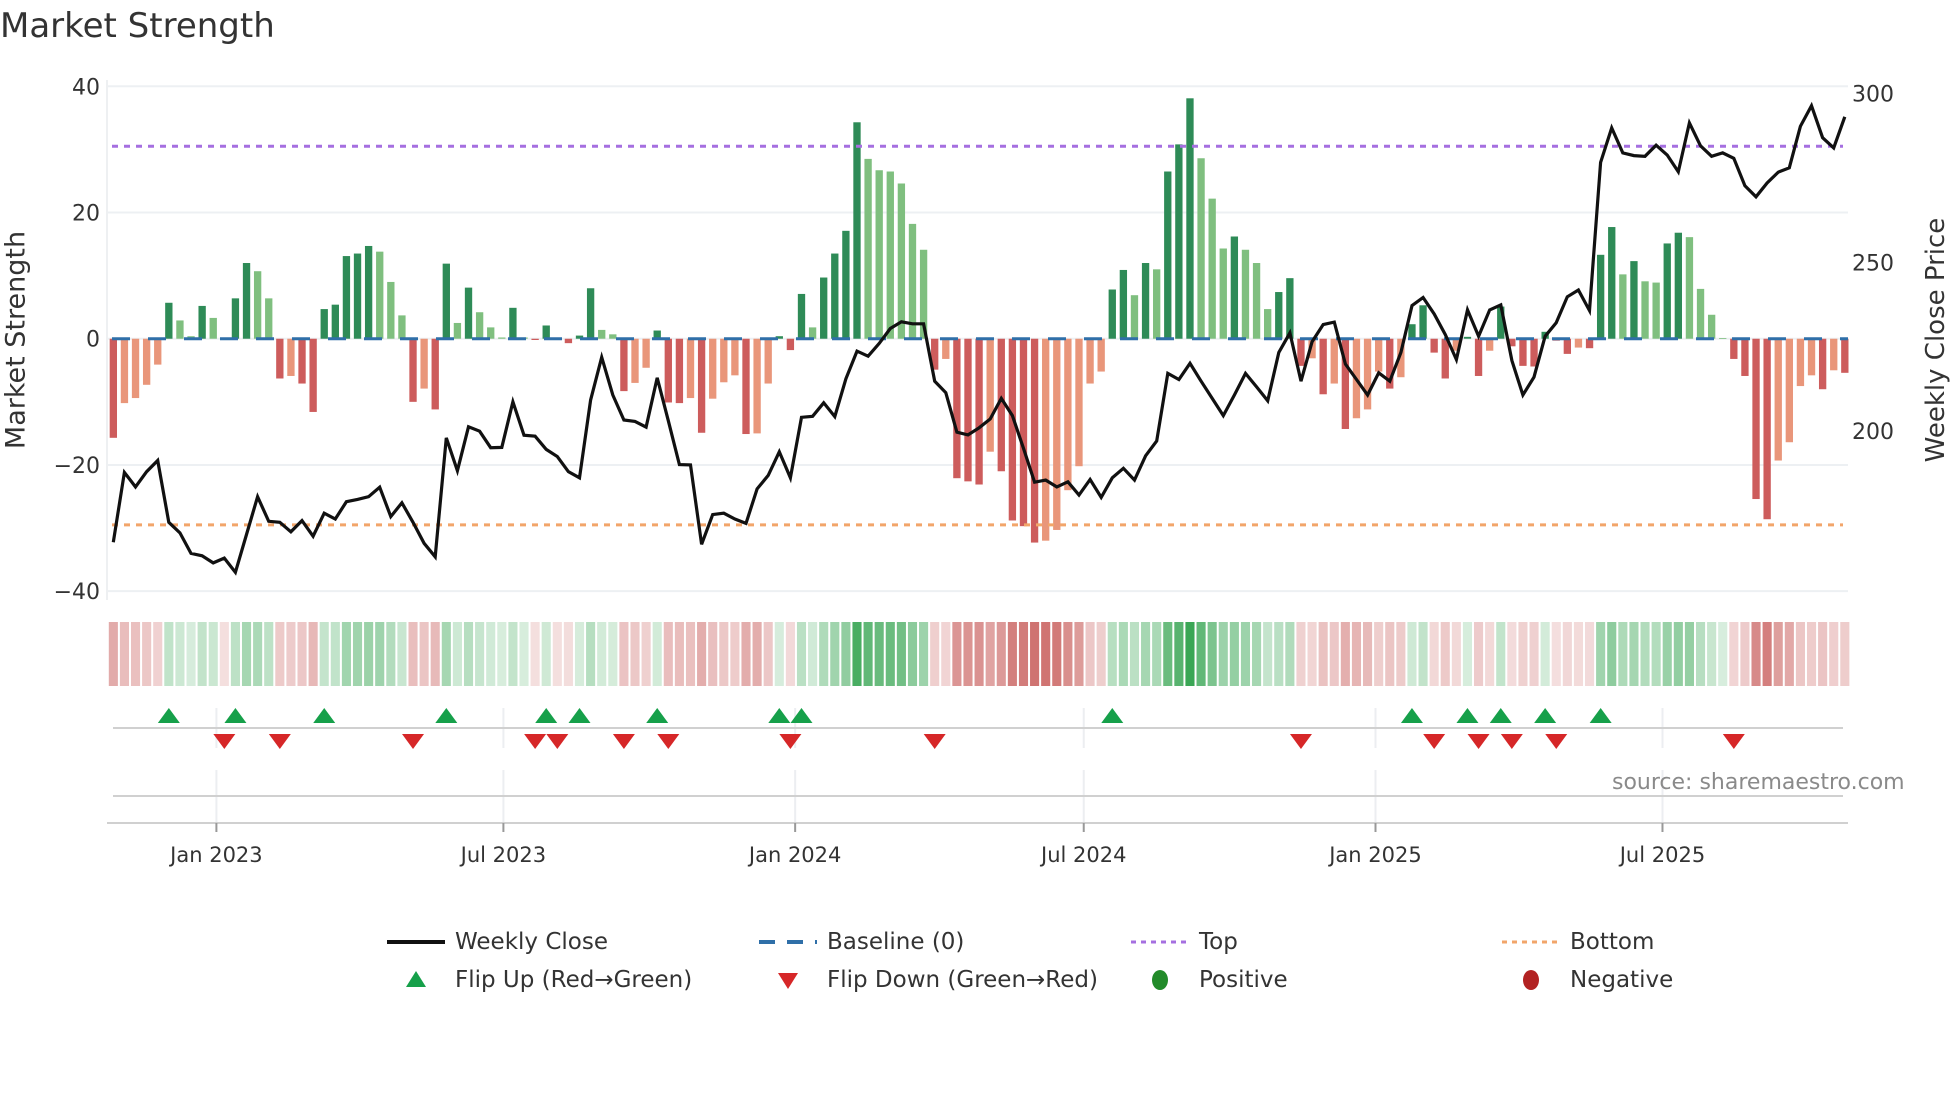  I want to click on y-tick-label: 40, so click(86, 87).